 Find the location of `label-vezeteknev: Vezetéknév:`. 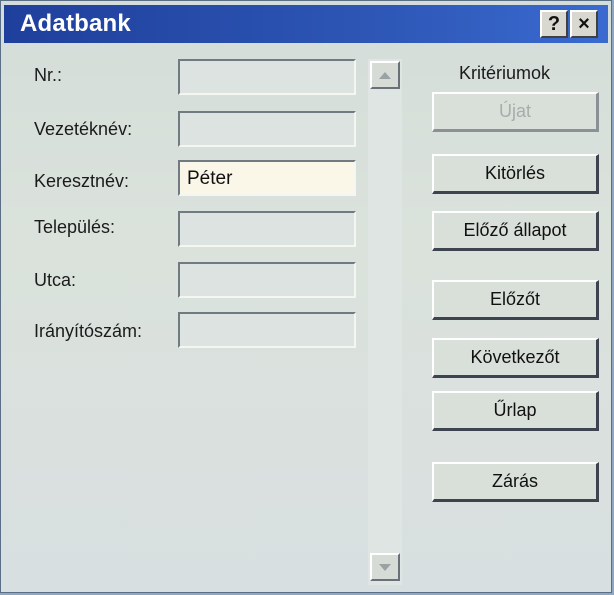

label-vezeteknev: Vezetéknév: is located at coordinates (83, 129).